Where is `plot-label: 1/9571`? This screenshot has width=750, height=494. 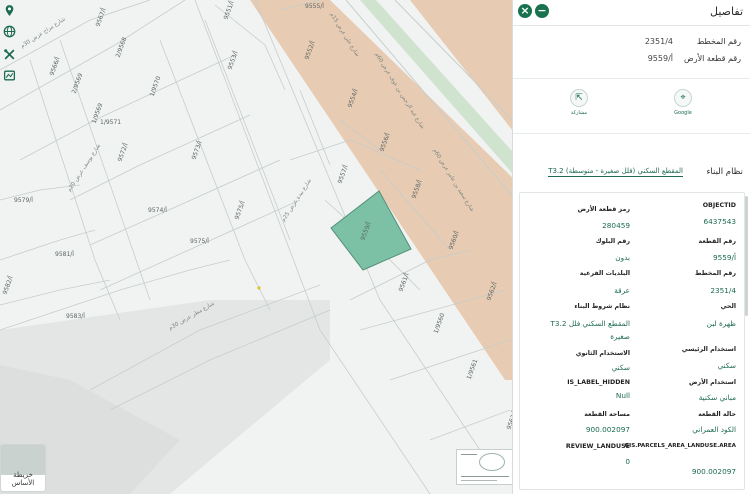
plot-label: 1/9571 is located at coordinates (110, 122).